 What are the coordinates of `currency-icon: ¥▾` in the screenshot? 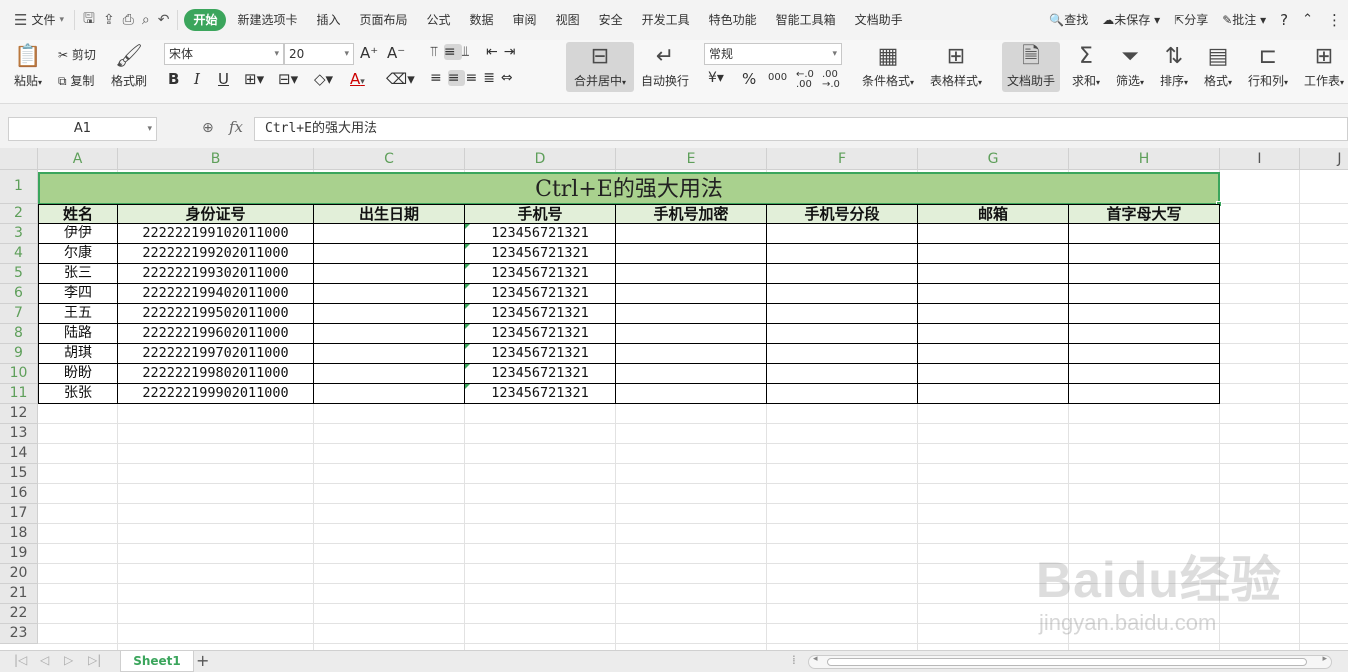 It's located at (716, 78).